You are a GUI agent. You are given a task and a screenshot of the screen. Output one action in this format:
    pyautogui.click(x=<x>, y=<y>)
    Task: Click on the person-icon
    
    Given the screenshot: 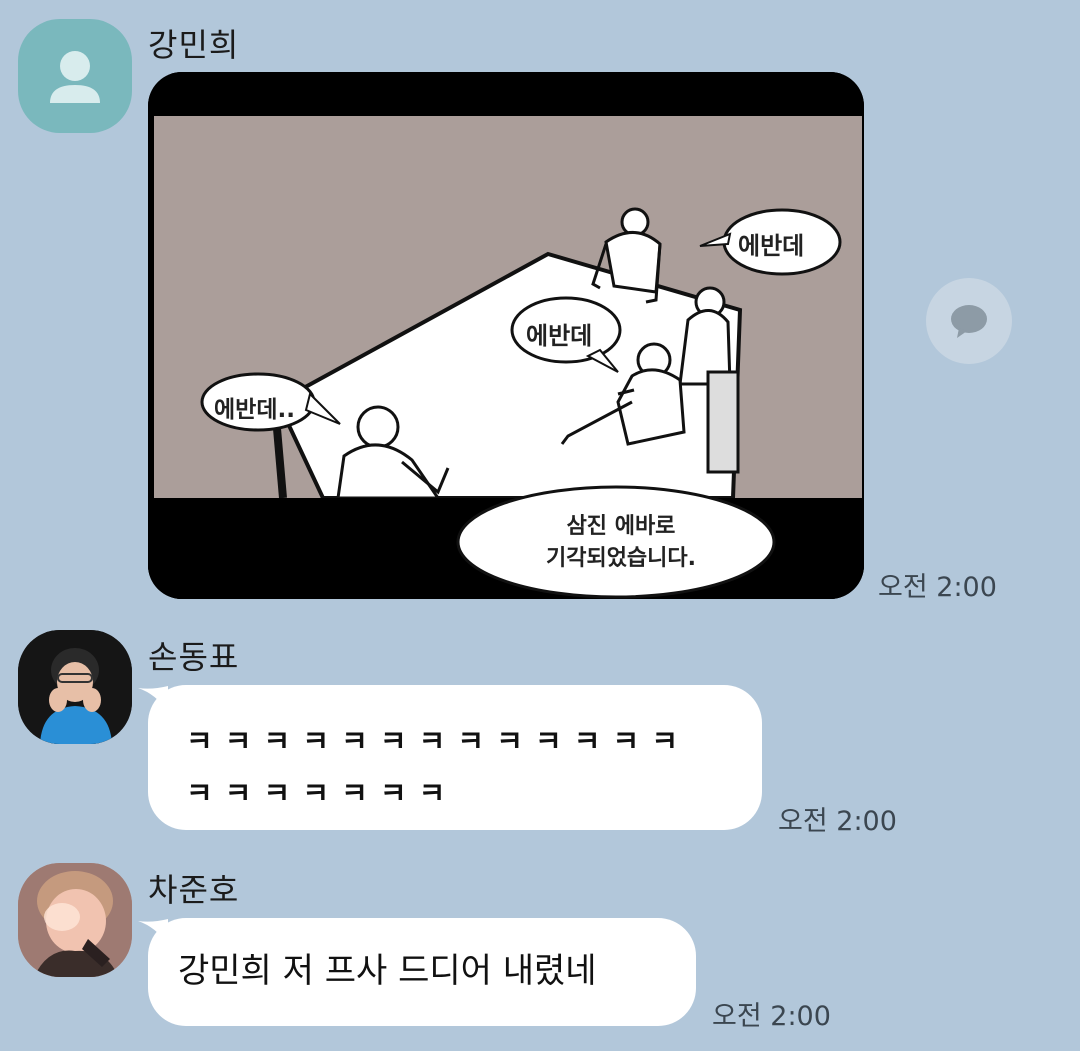 What is the action you would take?
    pyautogui.click(x=75, y=77)
    